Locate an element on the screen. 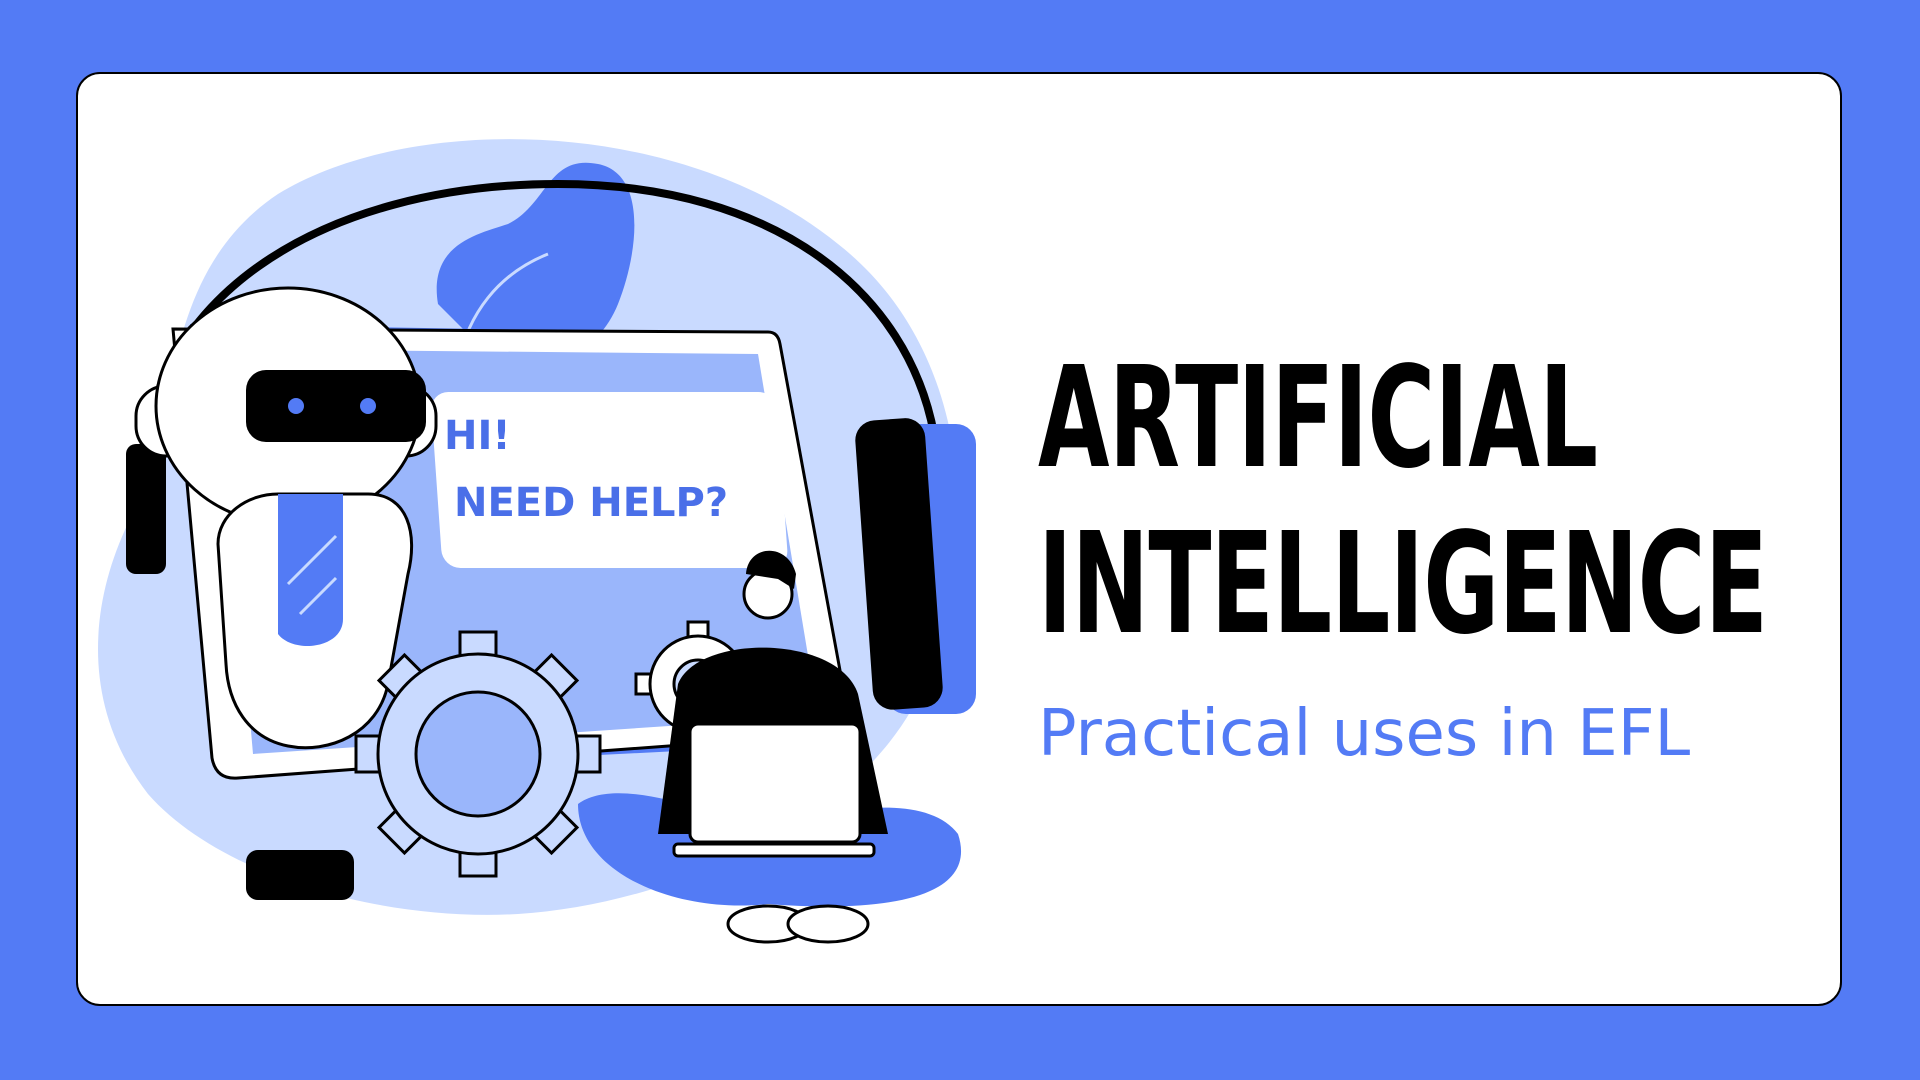 The image size is (1920, 1080). gear-icon is located at coordinates (478, 754).